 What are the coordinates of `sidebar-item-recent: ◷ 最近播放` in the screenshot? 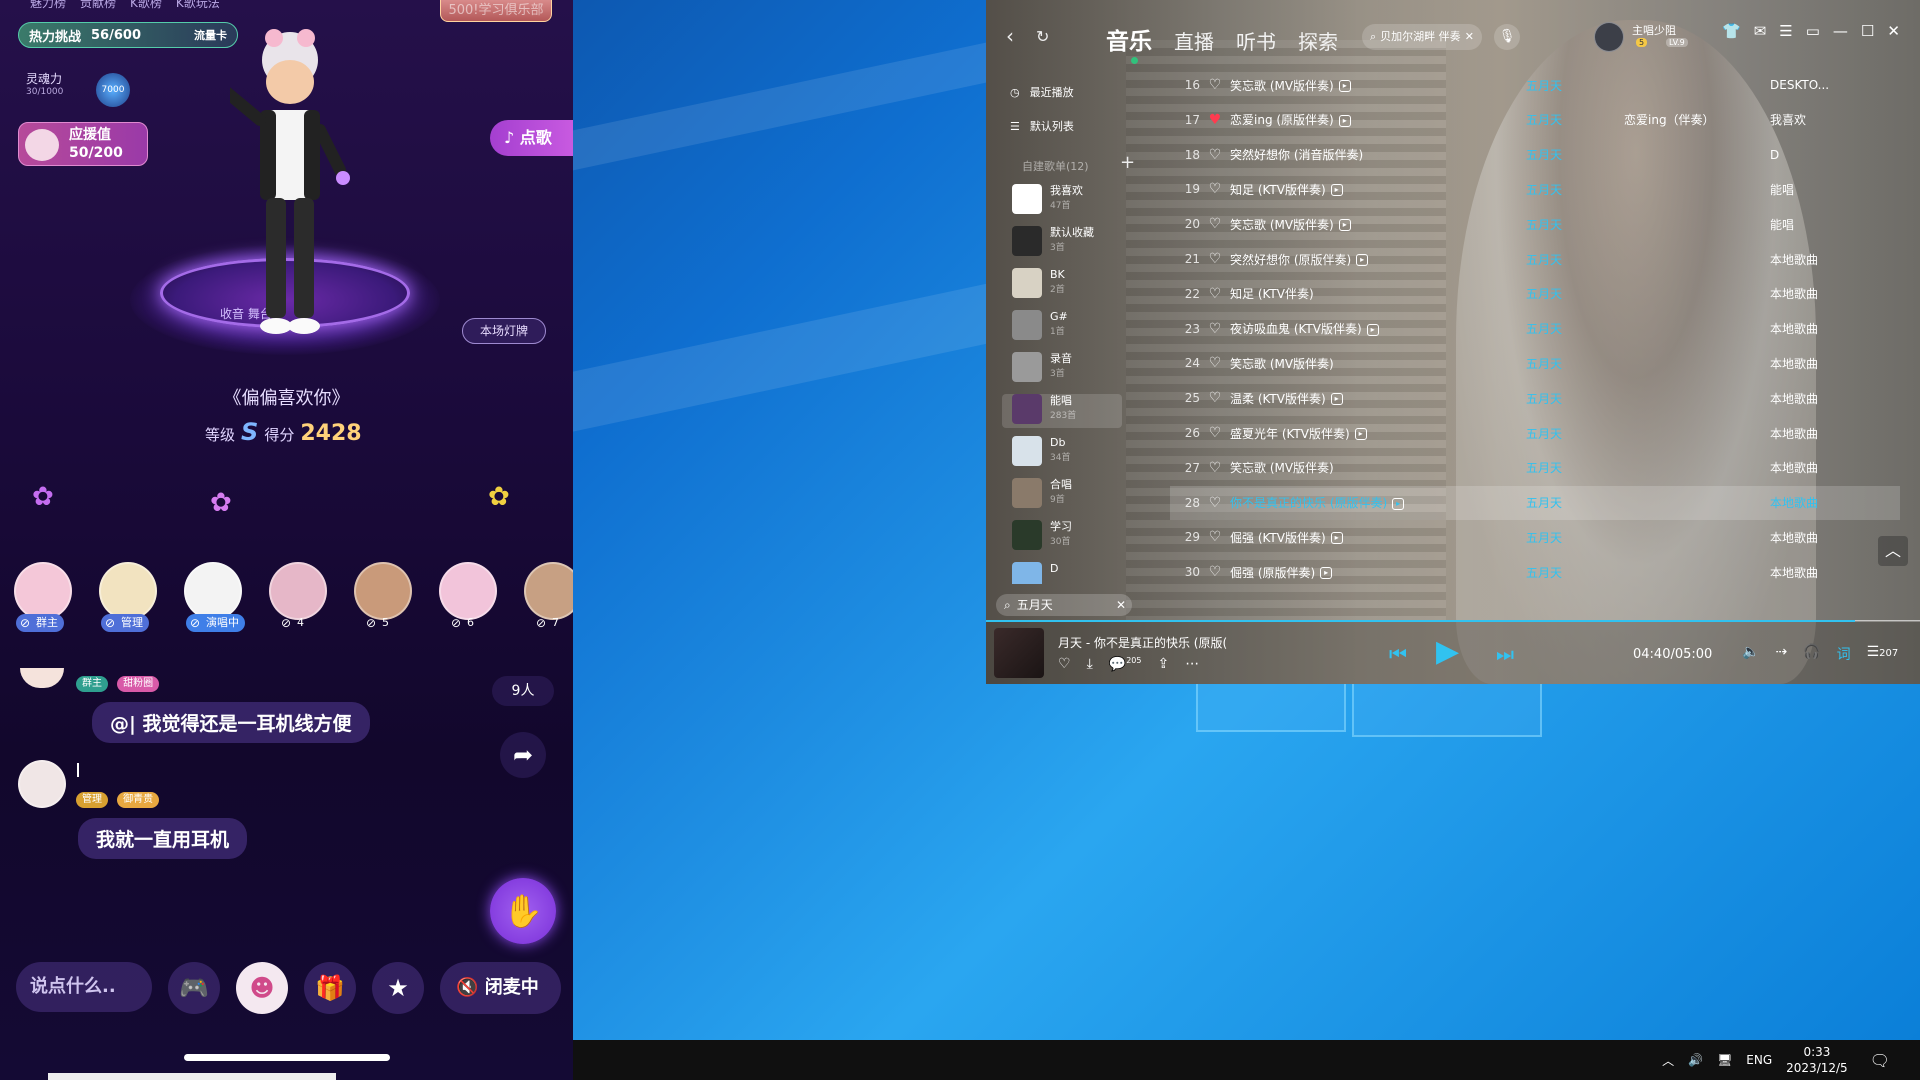 It's located at (1042, 92).